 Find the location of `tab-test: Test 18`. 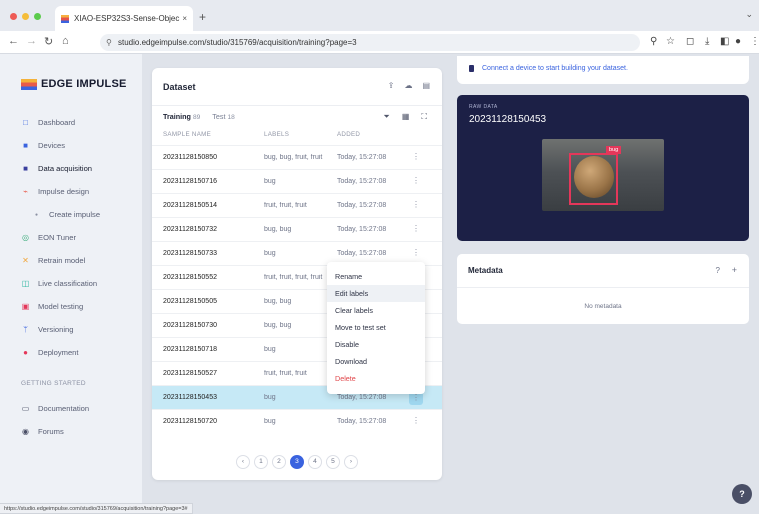

tab-test: Test 18 is located at coordinates (223, 116).